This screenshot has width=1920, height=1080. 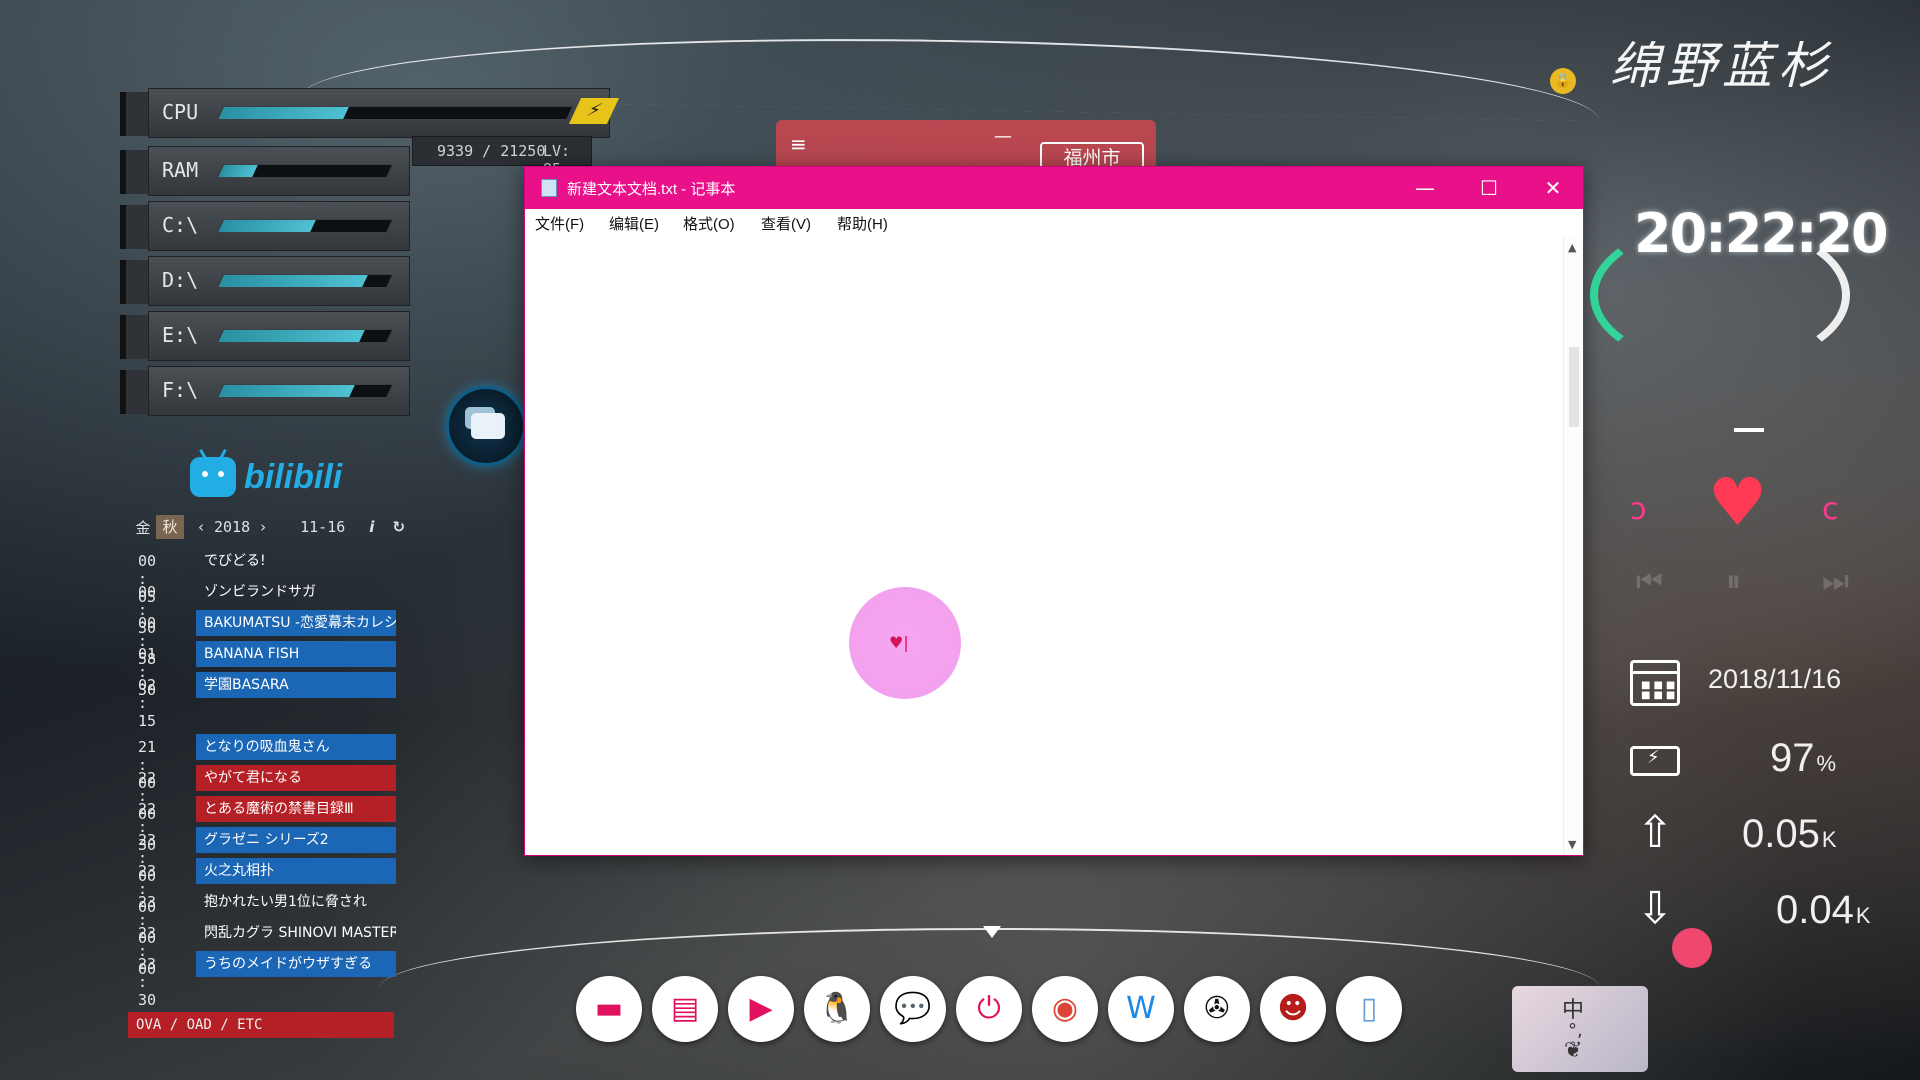 I want to click on exp-value: 9339 / 21250, so click(x=491, y=151).